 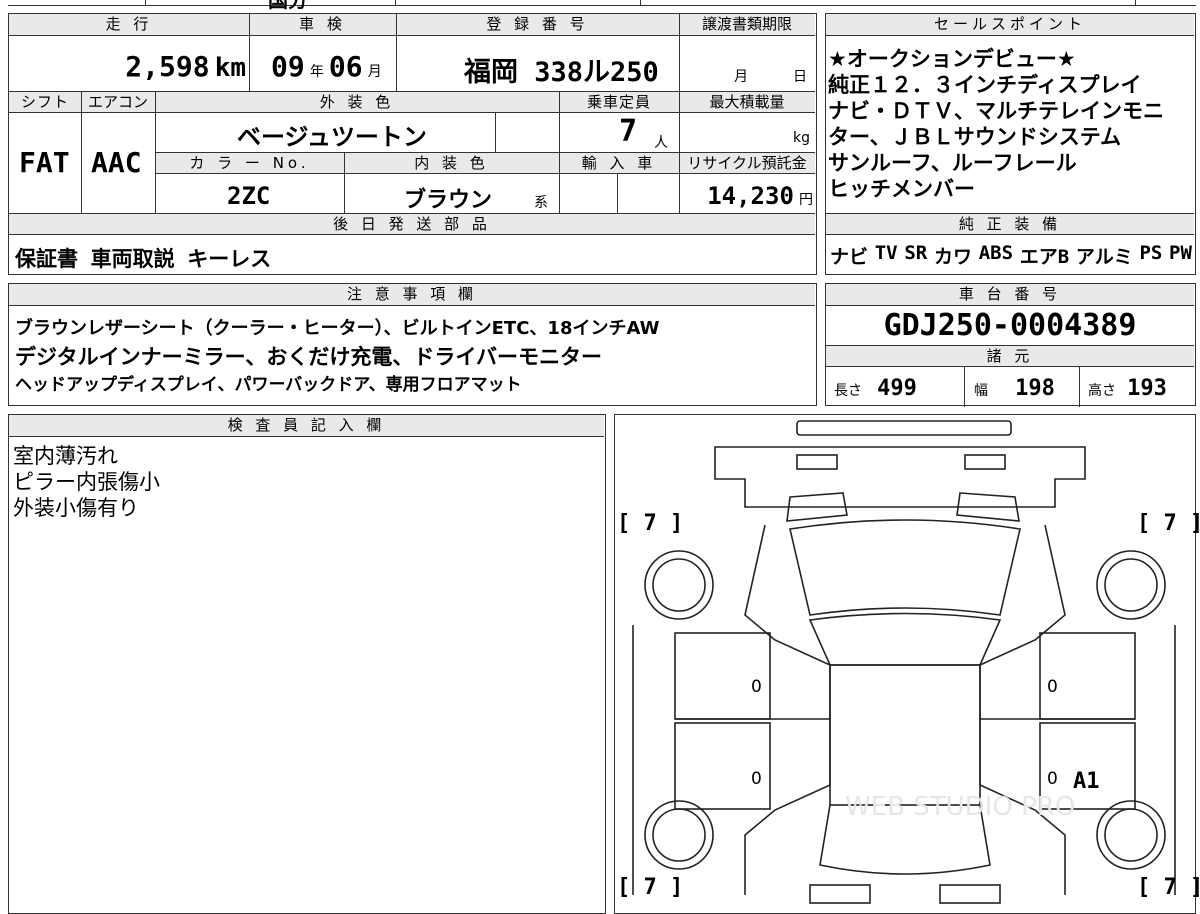 What do you see at coordinates (722, 766) in the screenshot?
I see `left-rear-door` at bounding box center [722, 766].